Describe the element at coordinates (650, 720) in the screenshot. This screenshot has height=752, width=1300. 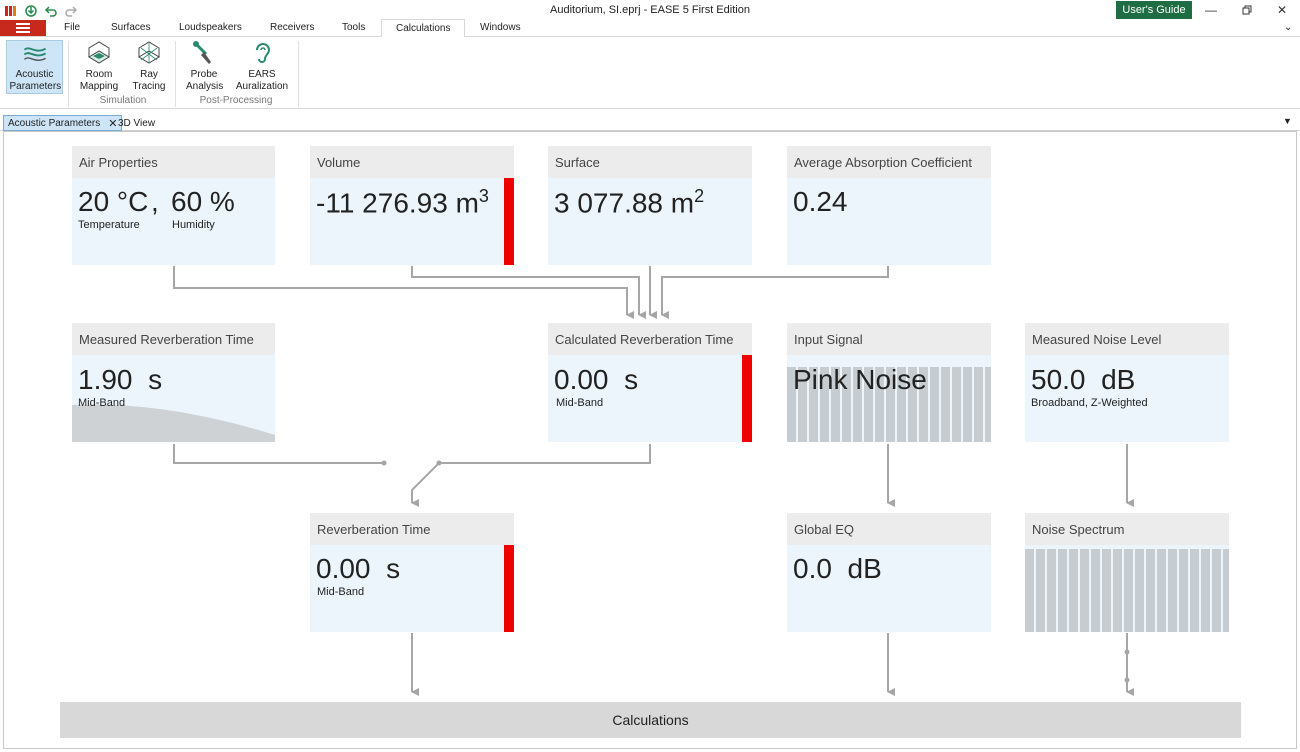
I see `calculations-button: Calculations` at that location.